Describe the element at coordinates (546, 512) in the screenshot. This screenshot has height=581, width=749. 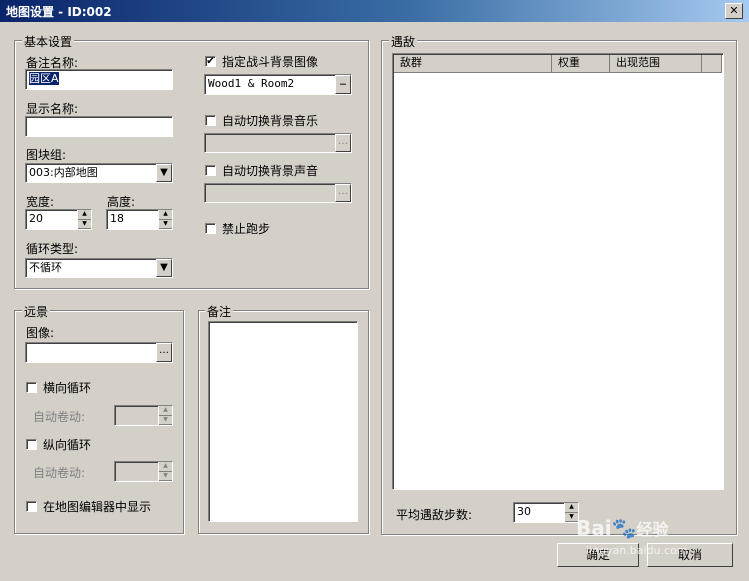
I see `encounter-steps-spinbox: 30 ▲ ▼` at that location.